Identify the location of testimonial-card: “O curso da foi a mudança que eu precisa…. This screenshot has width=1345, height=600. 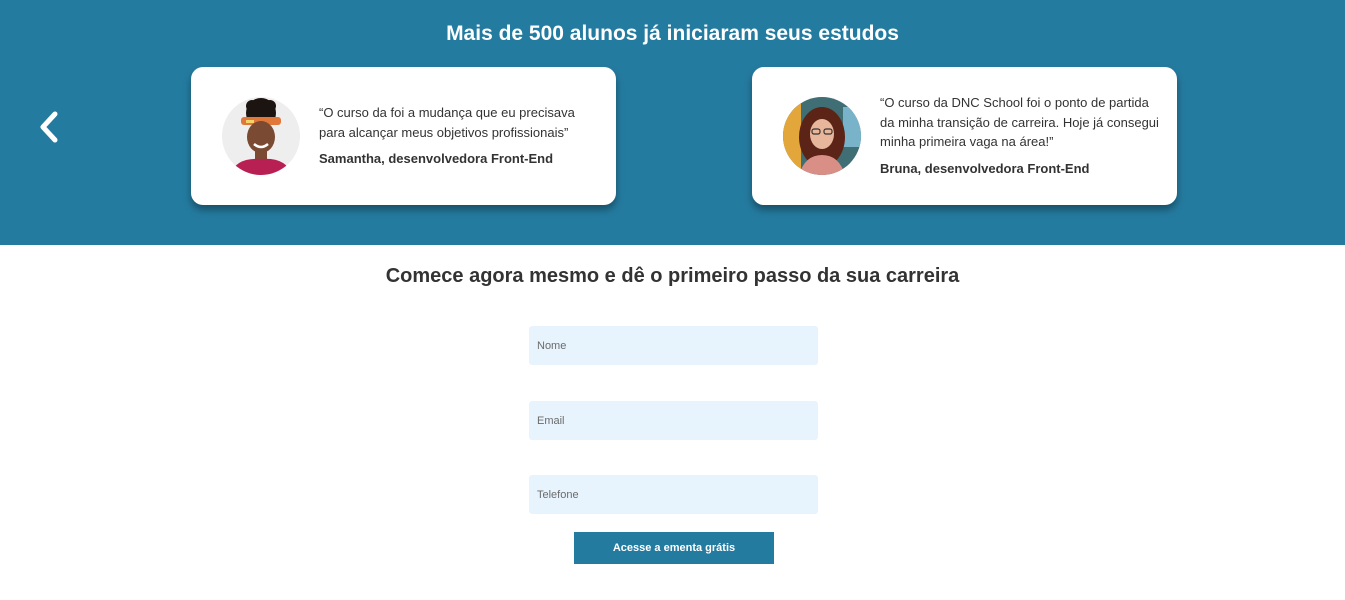
(403, 136).